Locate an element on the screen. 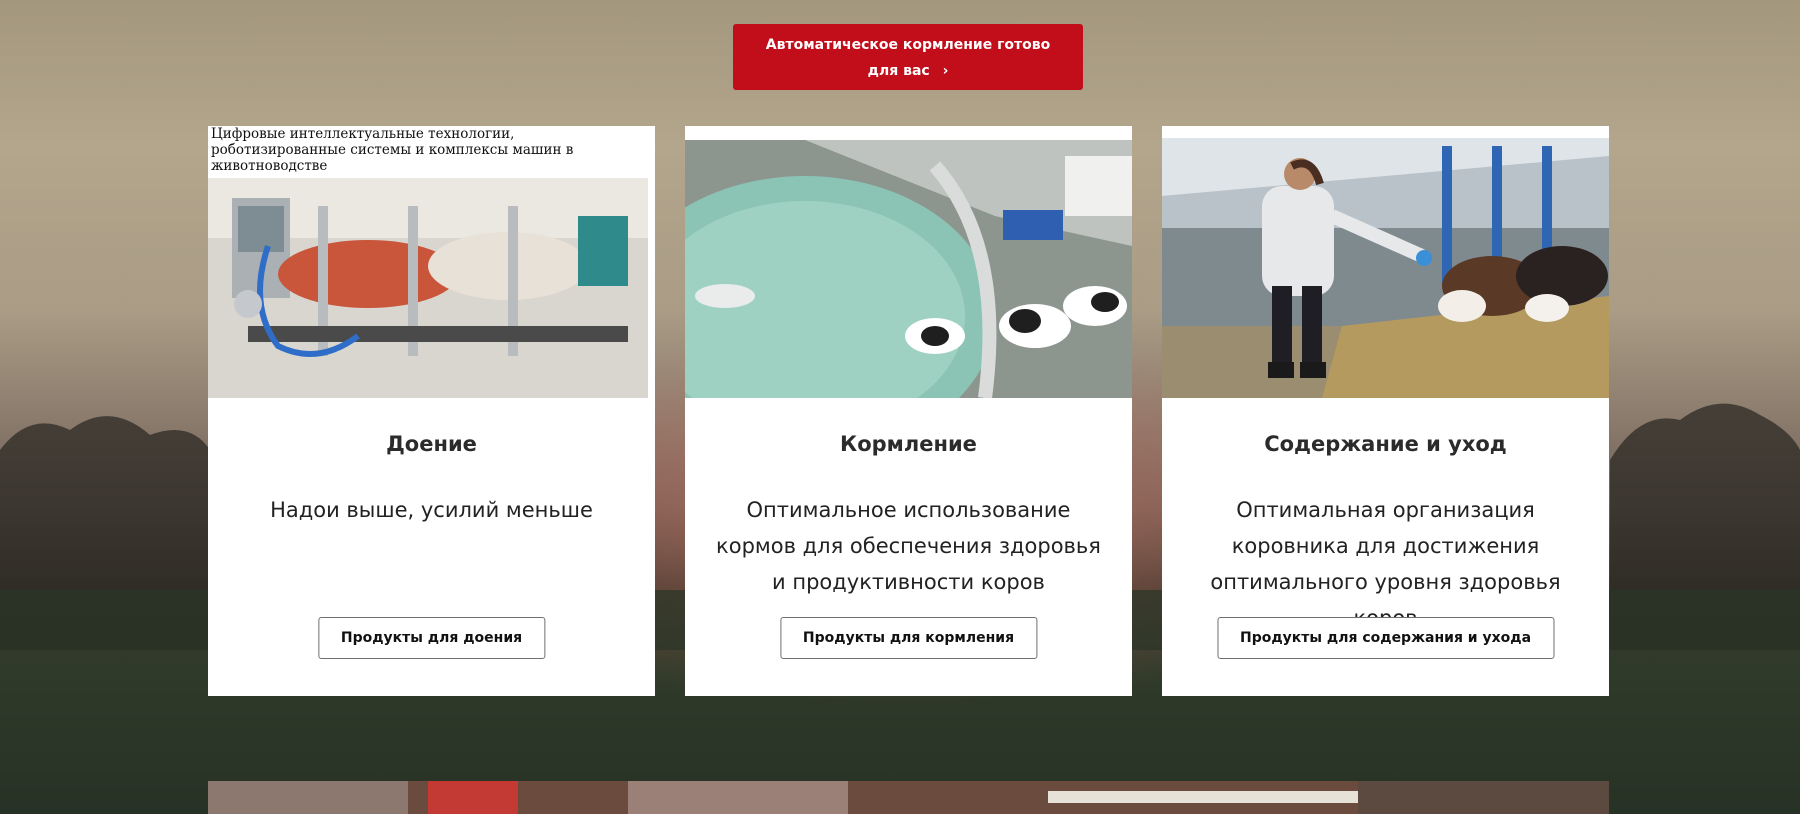  card-title: Кормление is located at coordinates (908, 444).